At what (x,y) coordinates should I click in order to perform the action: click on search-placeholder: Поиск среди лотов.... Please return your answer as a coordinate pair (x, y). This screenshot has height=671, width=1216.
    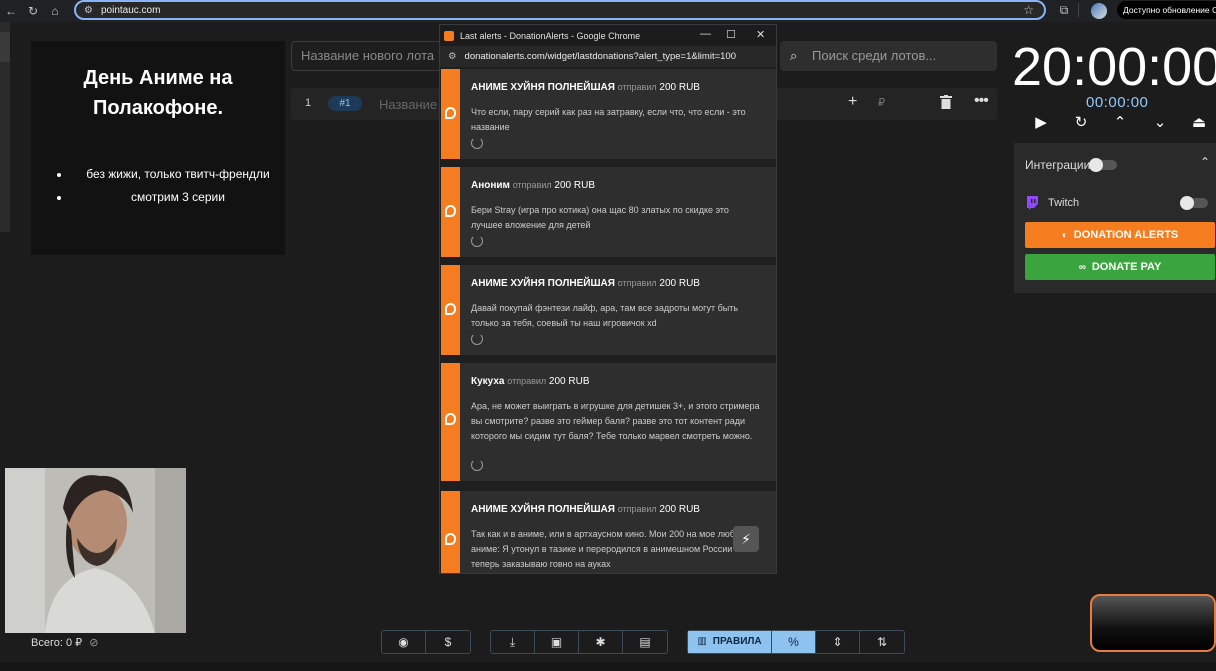
    Looking at the image, I should click on (874, 55).